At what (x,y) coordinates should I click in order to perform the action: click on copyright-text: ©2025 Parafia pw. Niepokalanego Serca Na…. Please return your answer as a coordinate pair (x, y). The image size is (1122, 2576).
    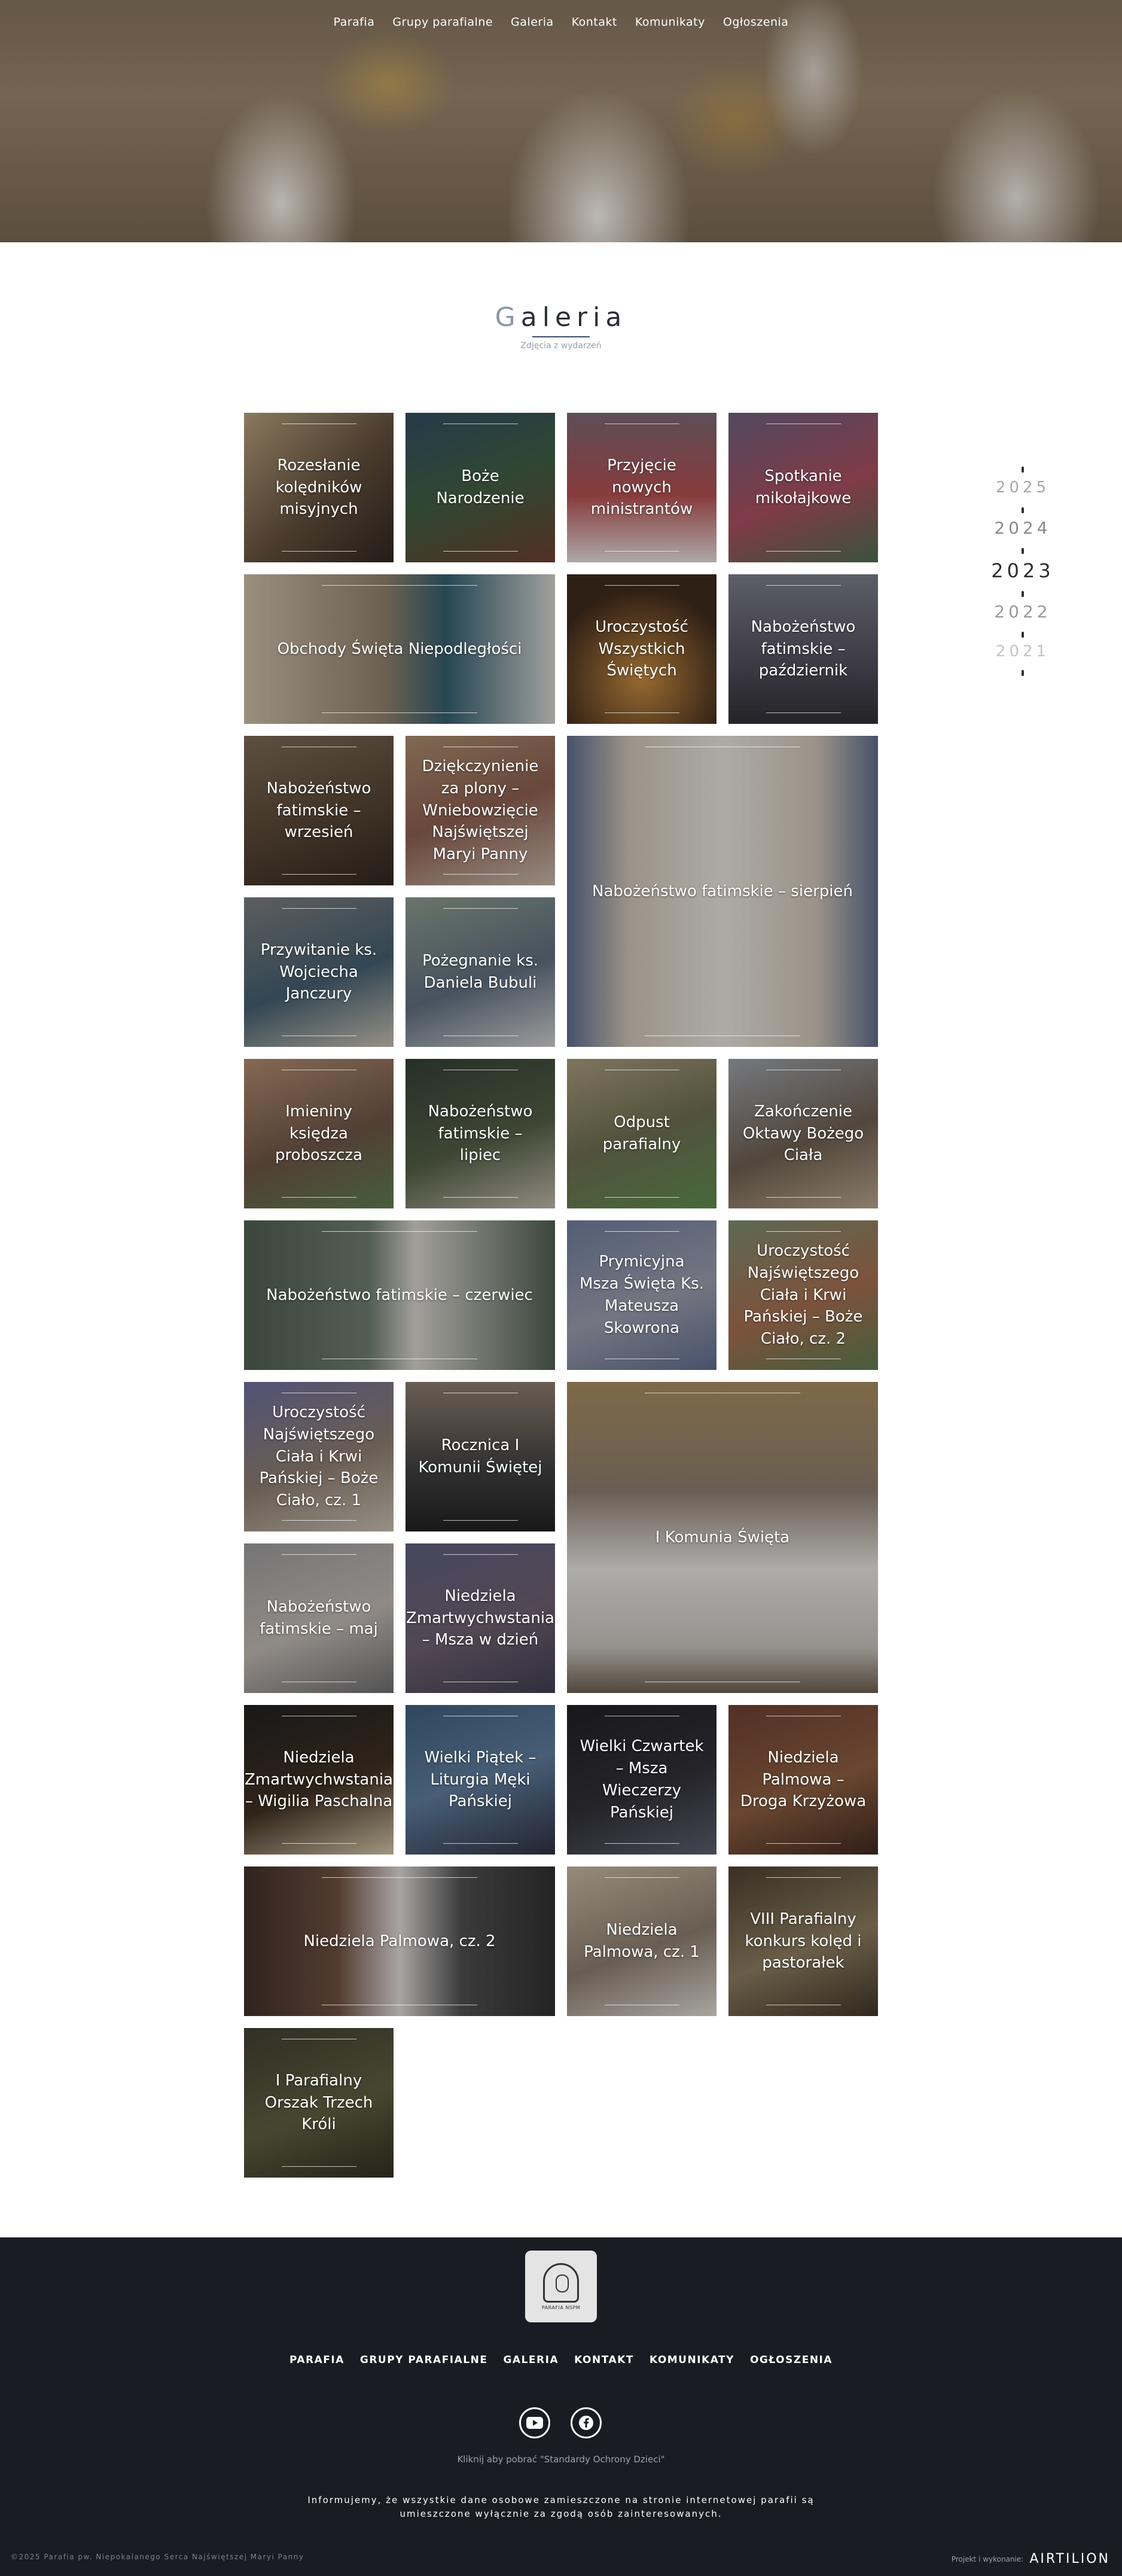
    Looking at the image, I should click on (158, 2557).